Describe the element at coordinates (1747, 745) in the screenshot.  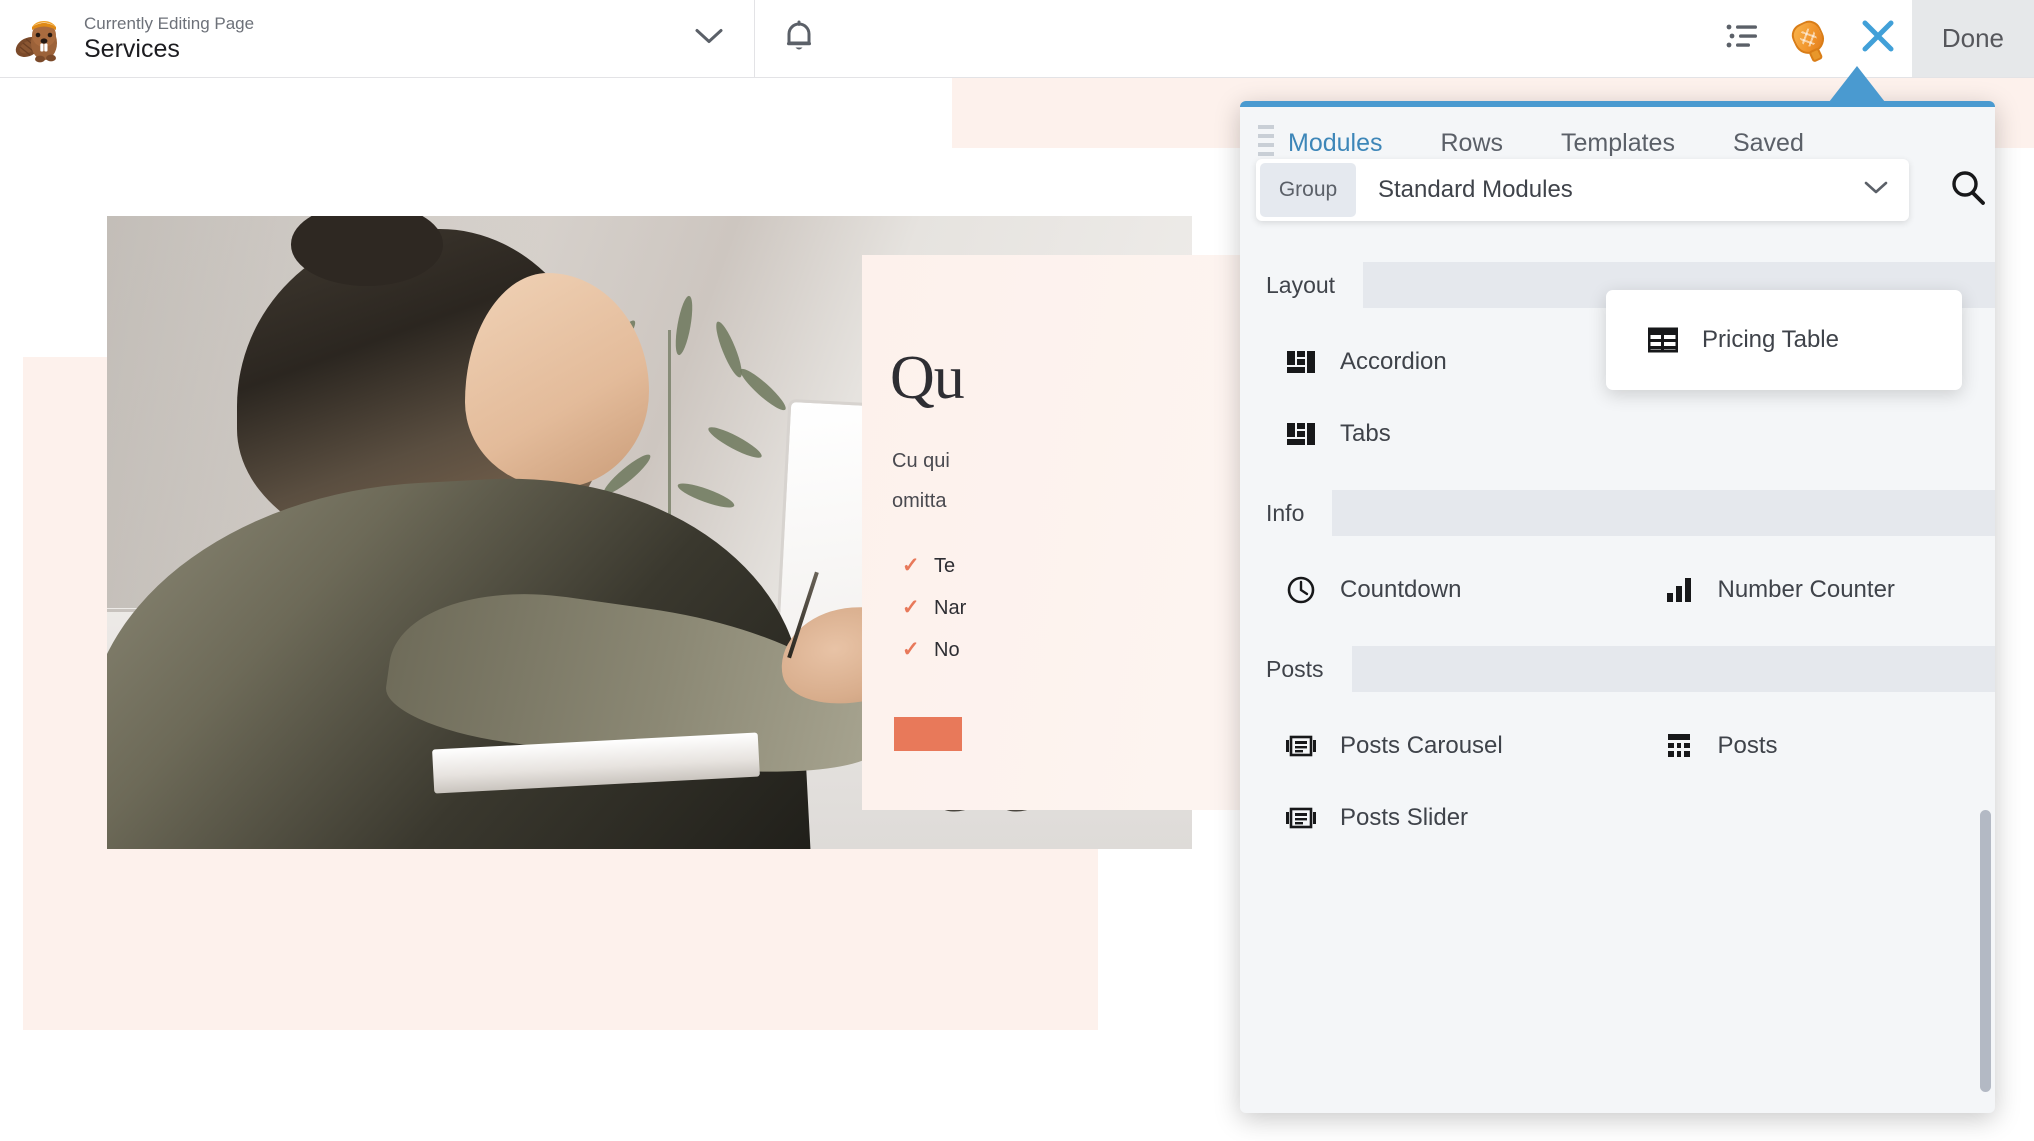
I see `module-label: Posts` at that location.